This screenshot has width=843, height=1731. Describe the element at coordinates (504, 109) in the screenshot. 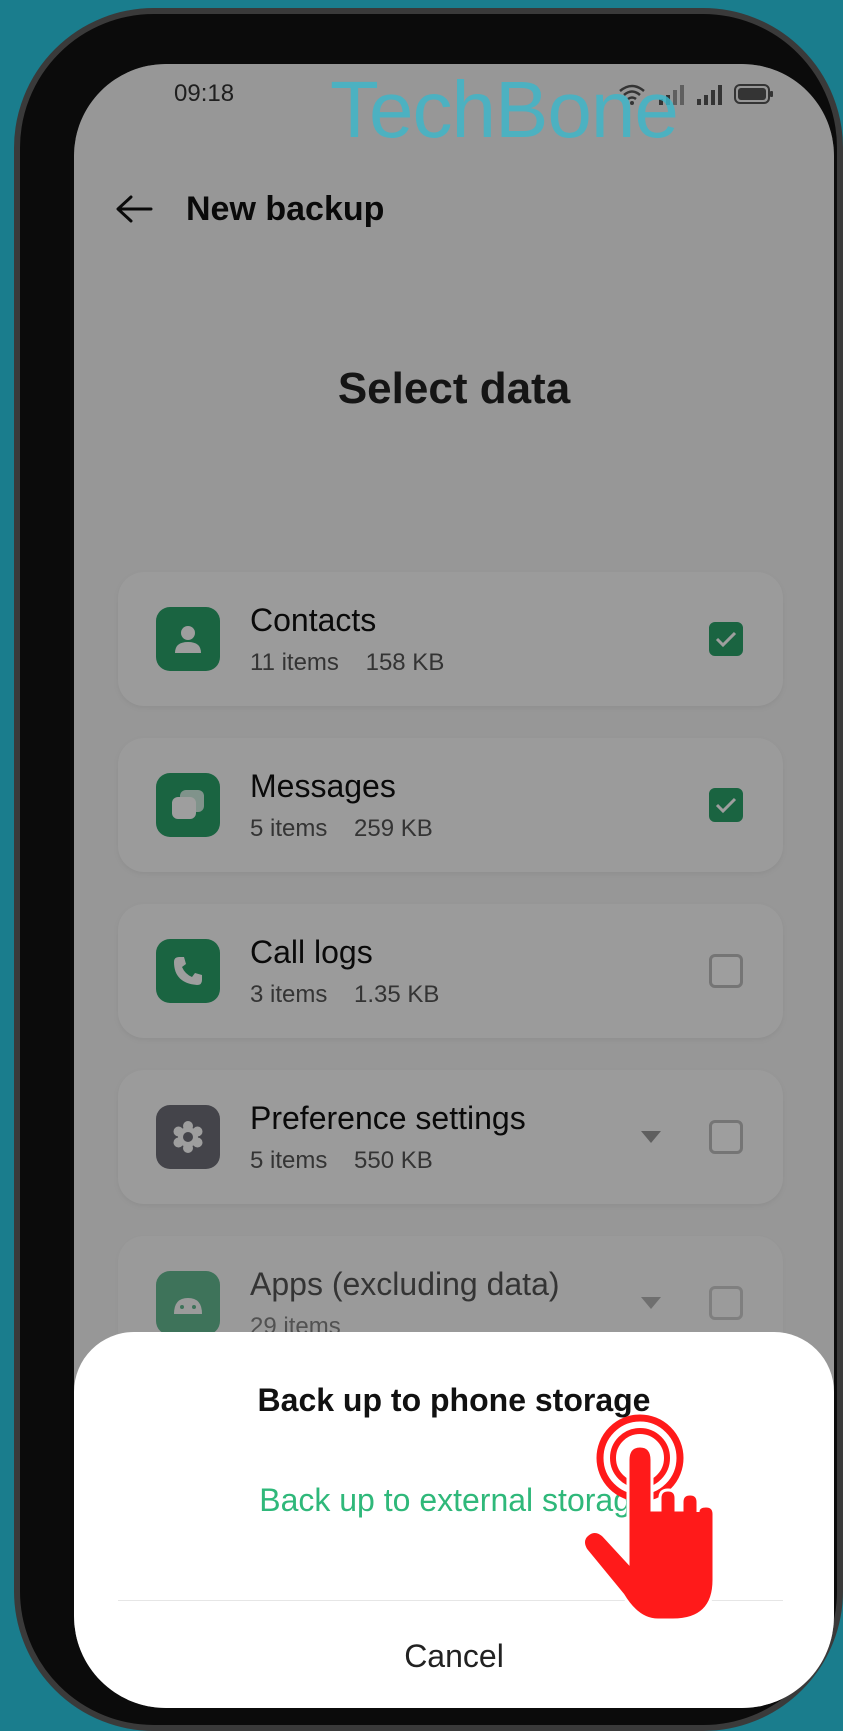

I see `watermark-logo: TechBone` at that location.